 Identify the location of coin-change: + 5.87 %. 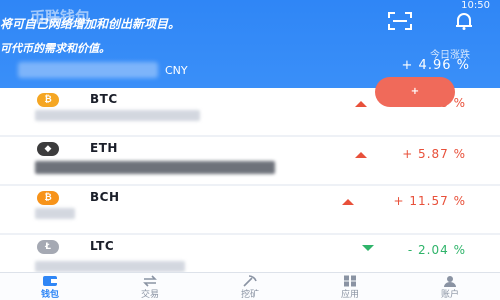
(434, 154).